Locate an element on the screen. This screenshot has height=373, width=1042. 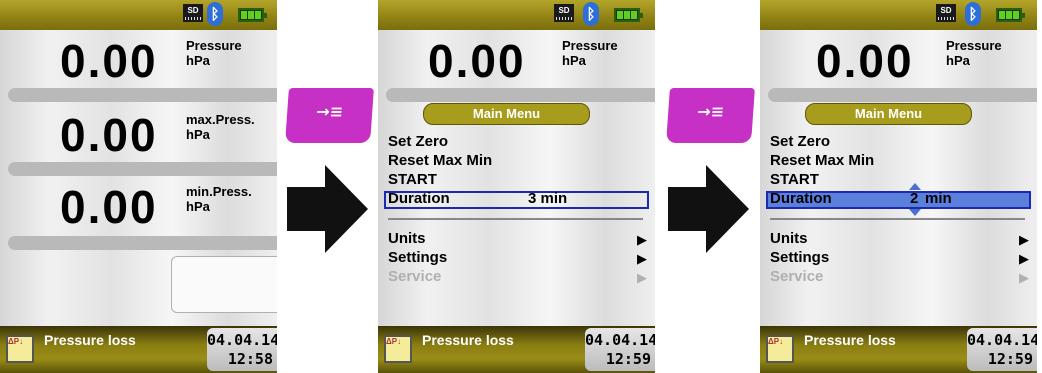
duration-value: 3 min is located at coordinates (548, 198).